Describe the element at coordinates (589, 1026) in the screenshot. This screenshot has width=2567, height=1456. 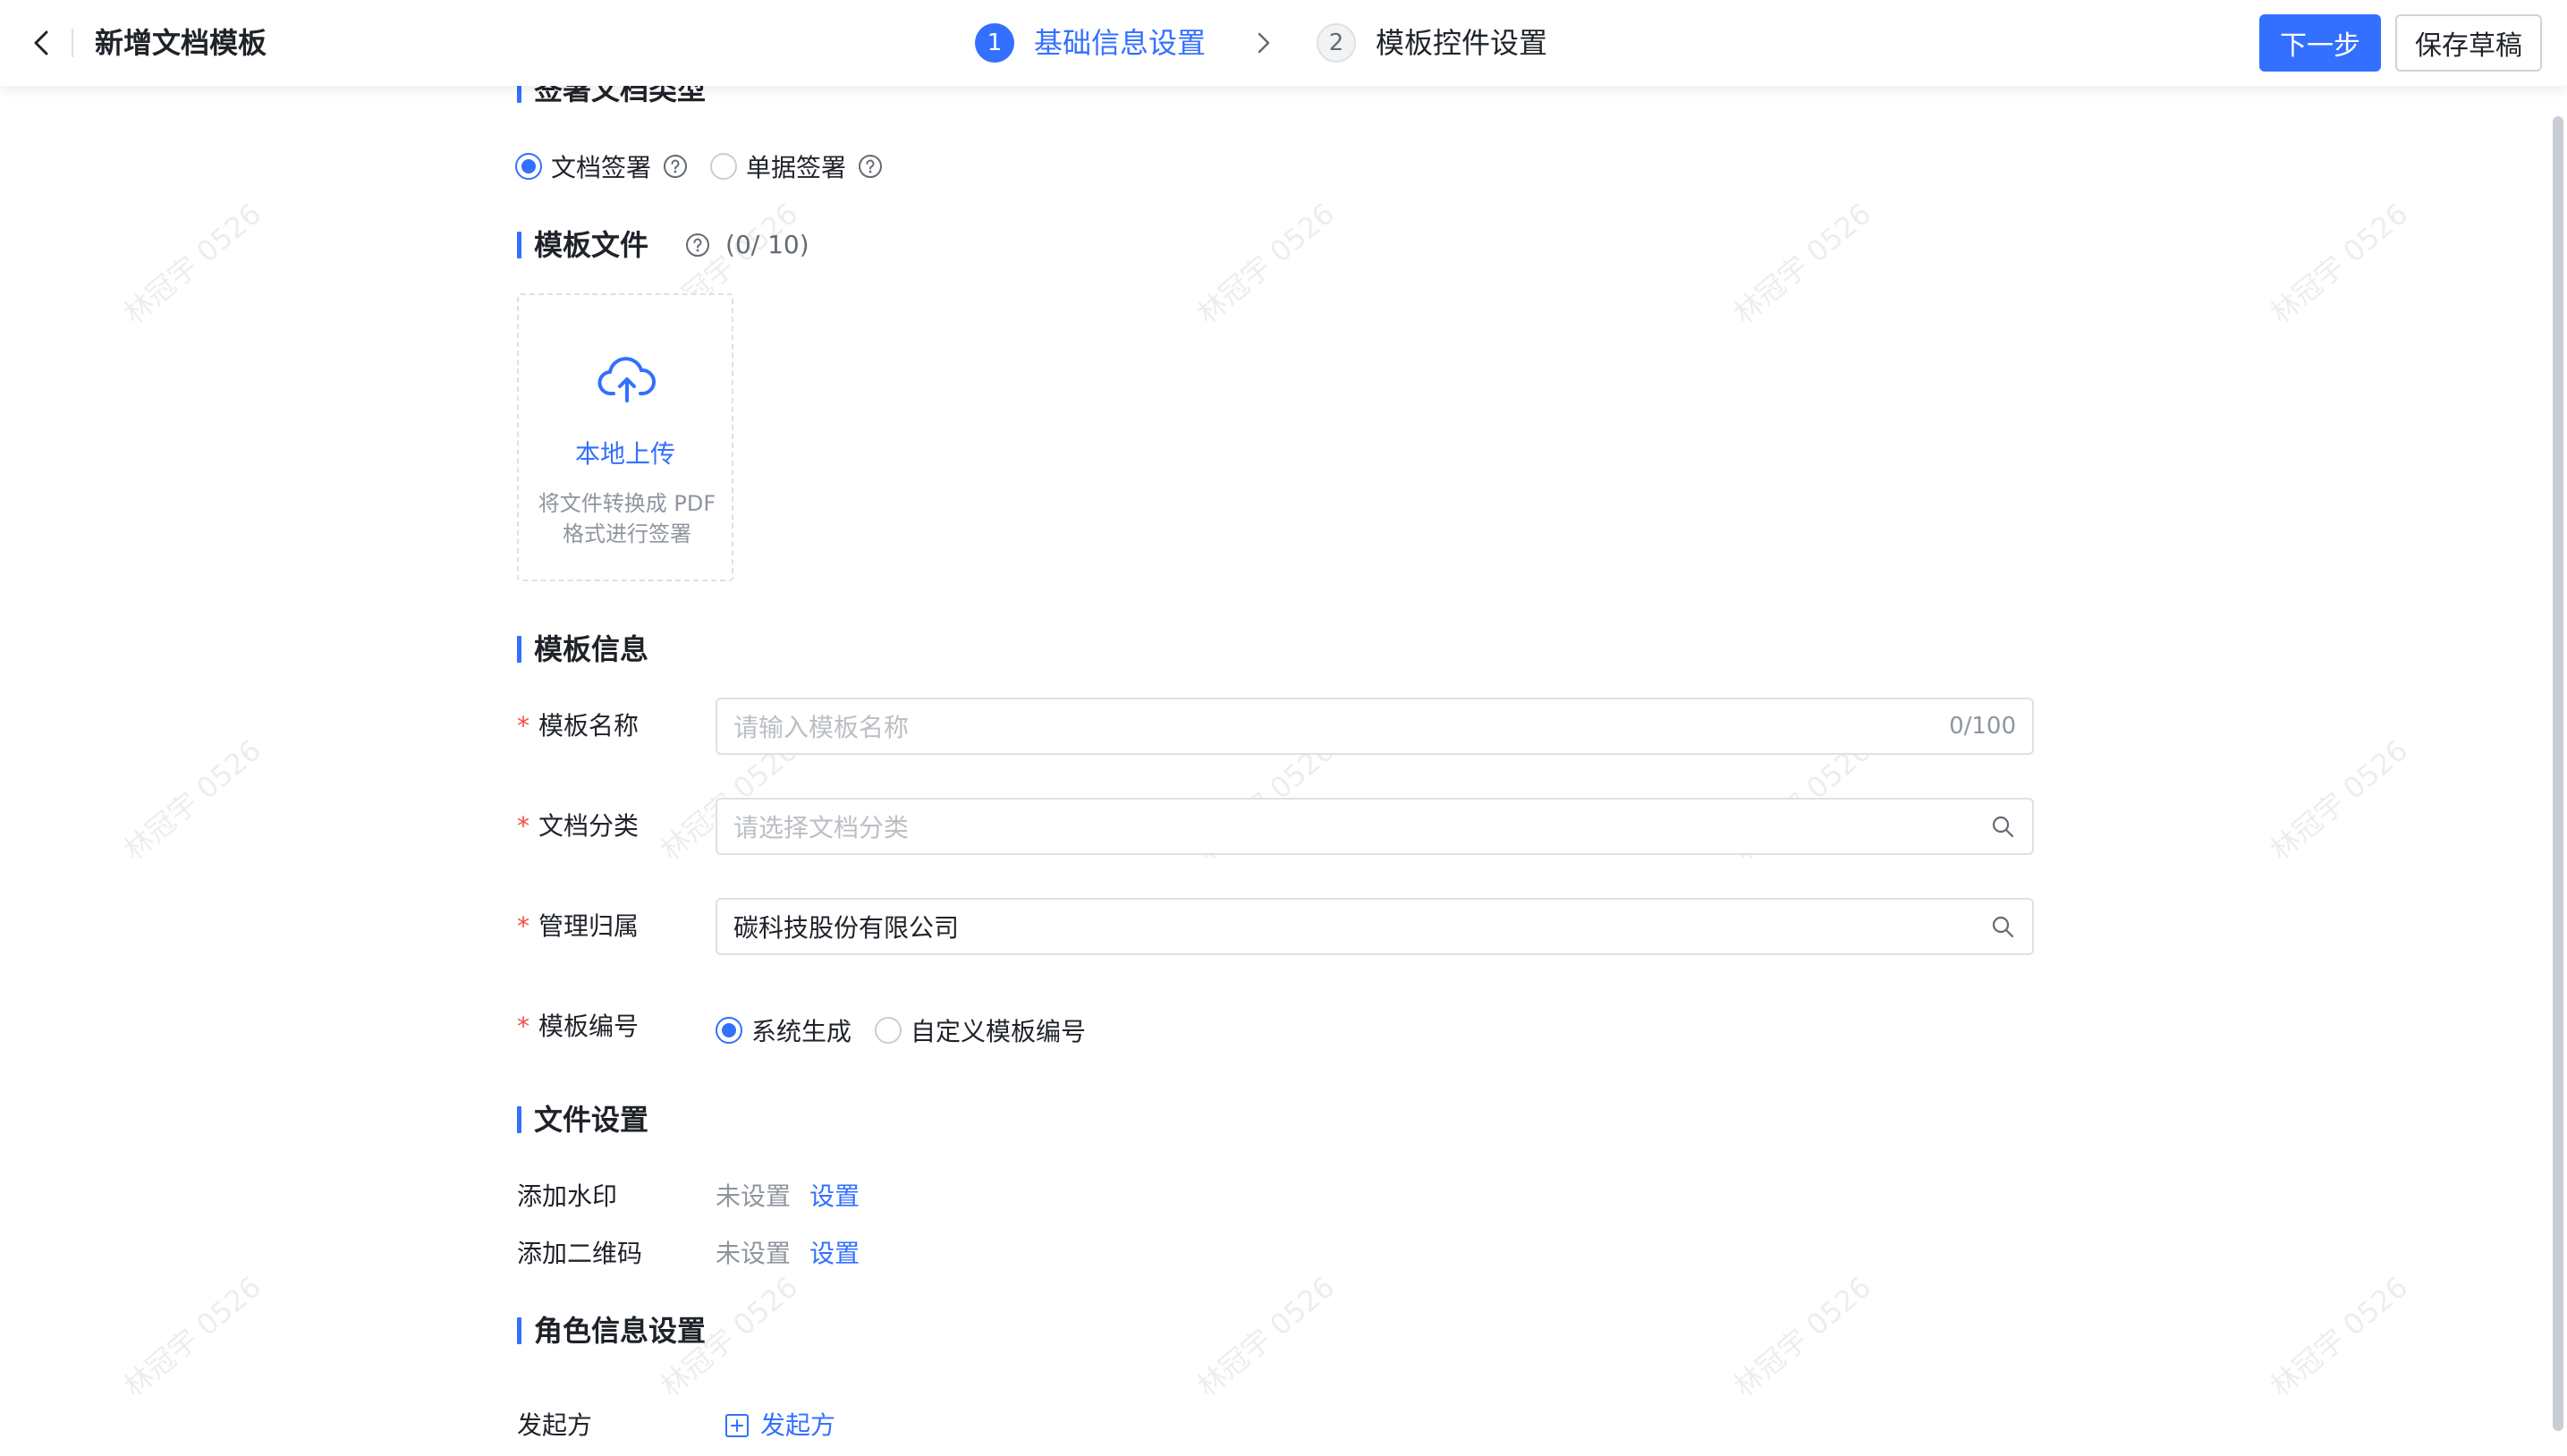
I see `label-text: 模板编号` at that location.